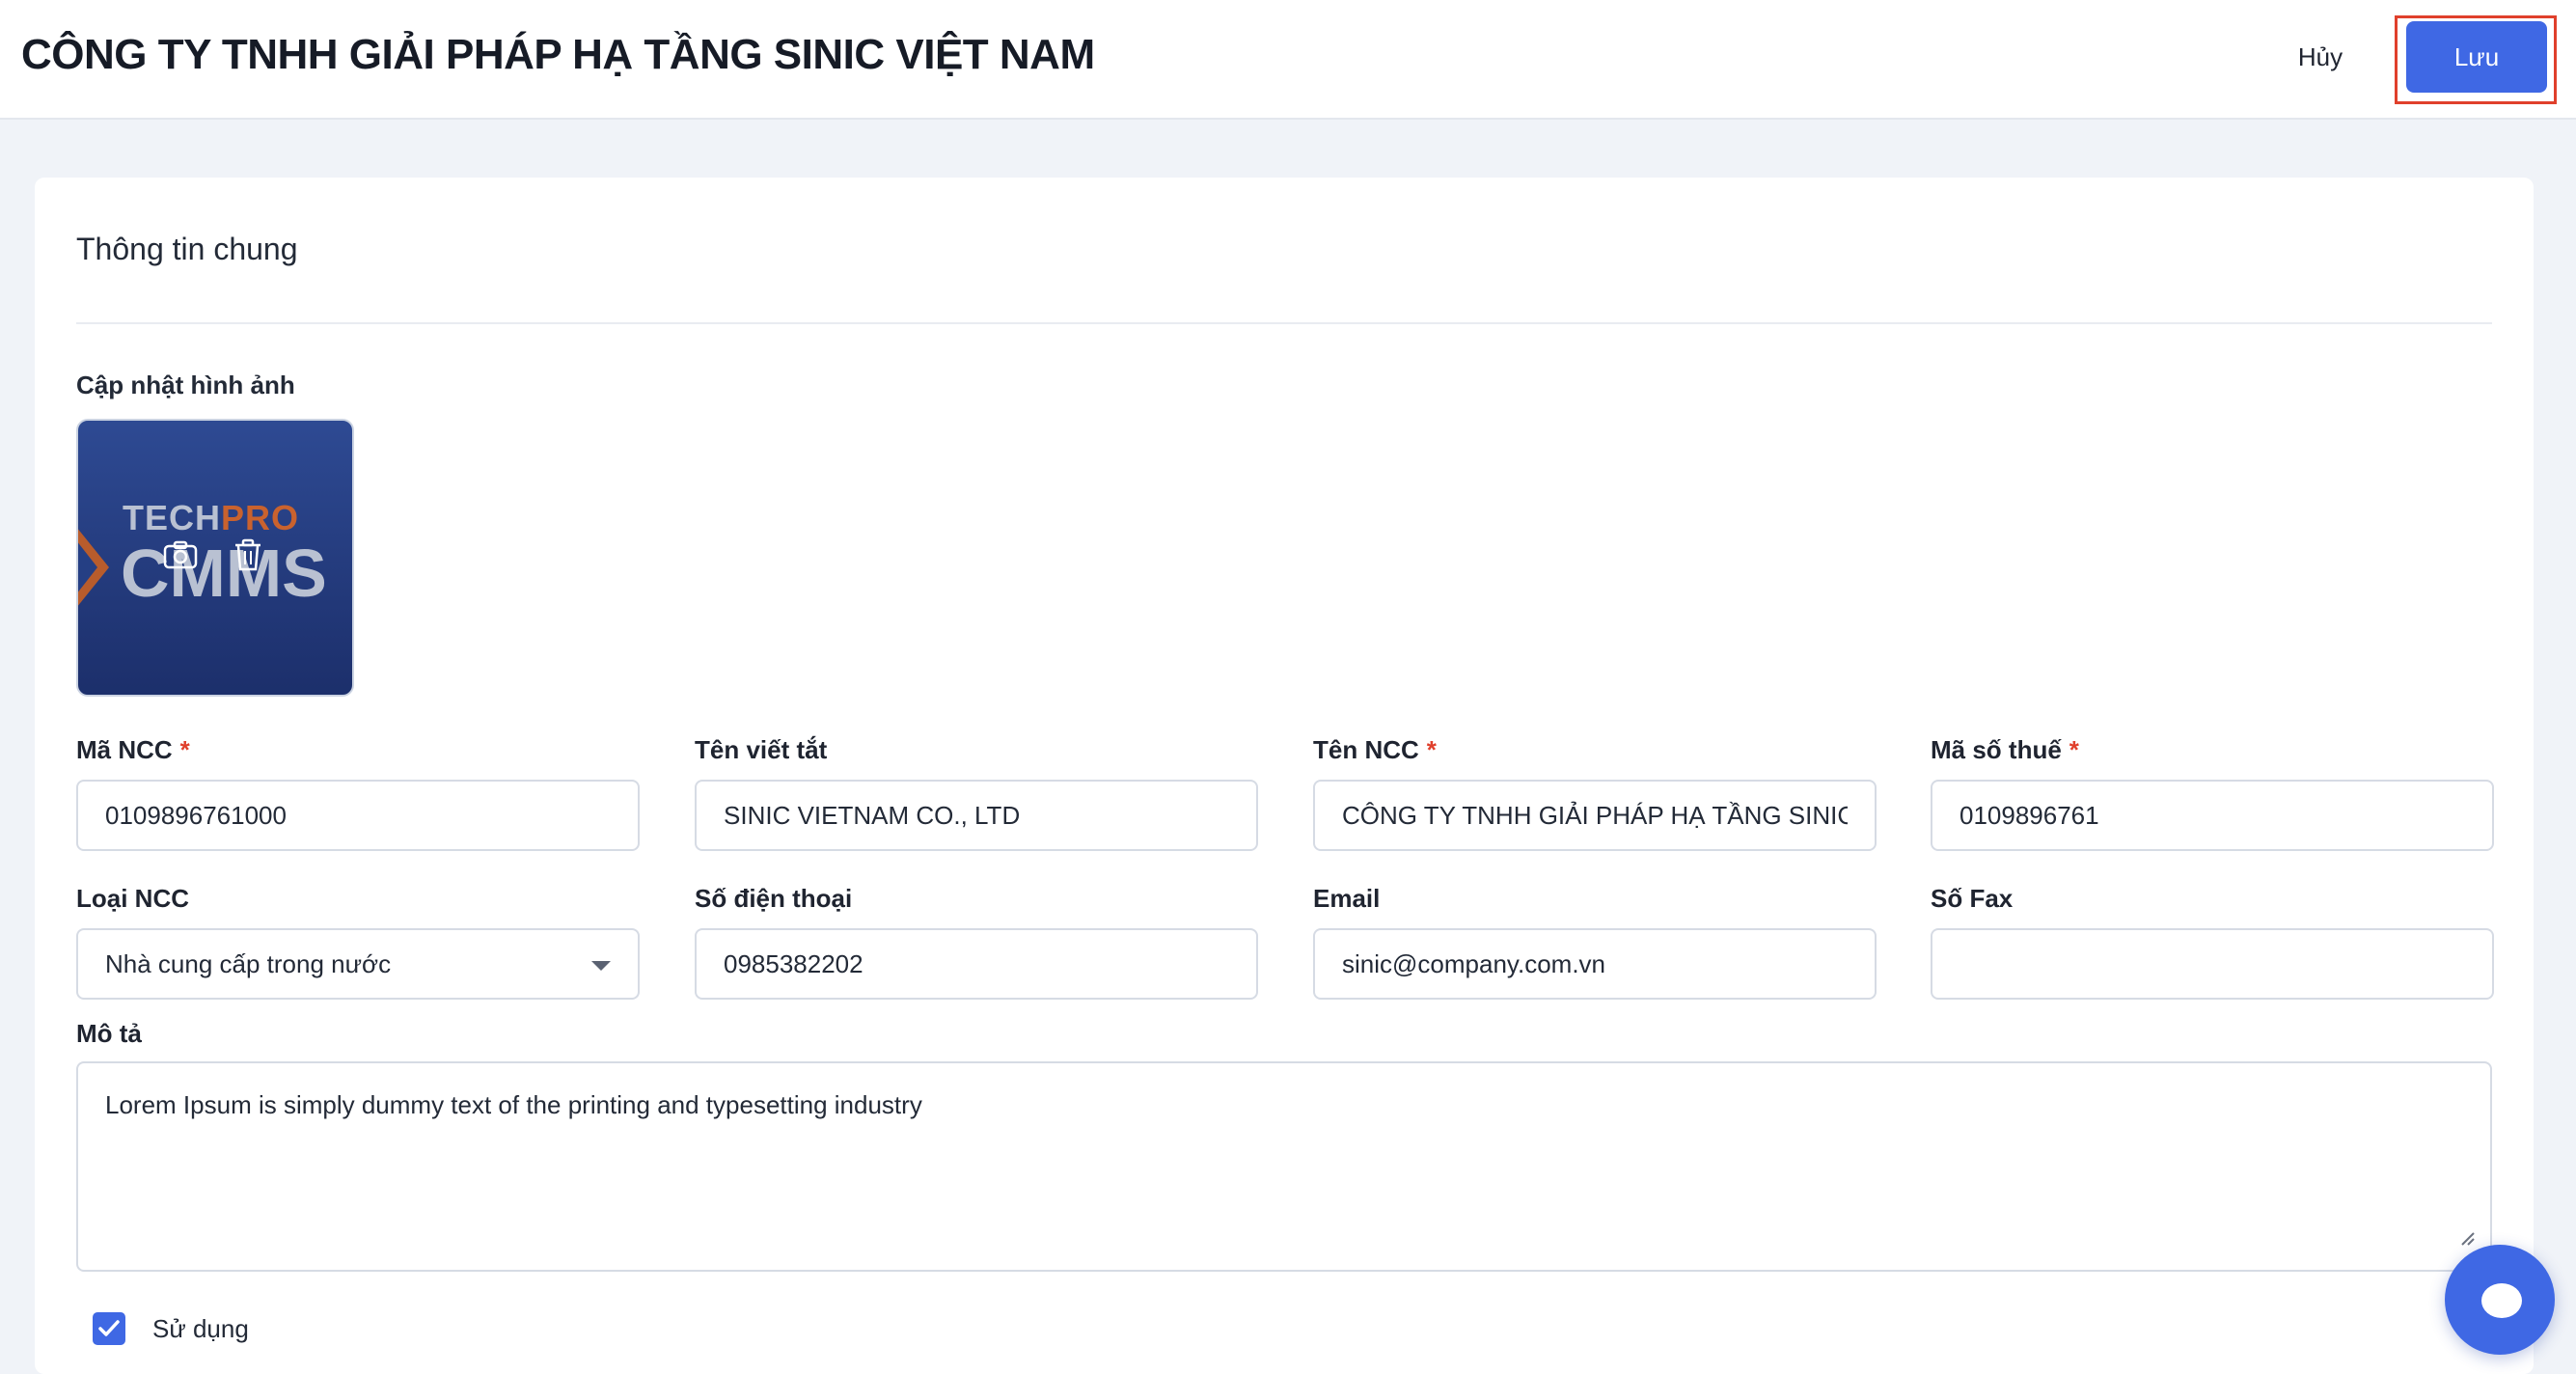  I want to click on image-upload-label: Cập nhật hình ảnh, so click(185, 385).